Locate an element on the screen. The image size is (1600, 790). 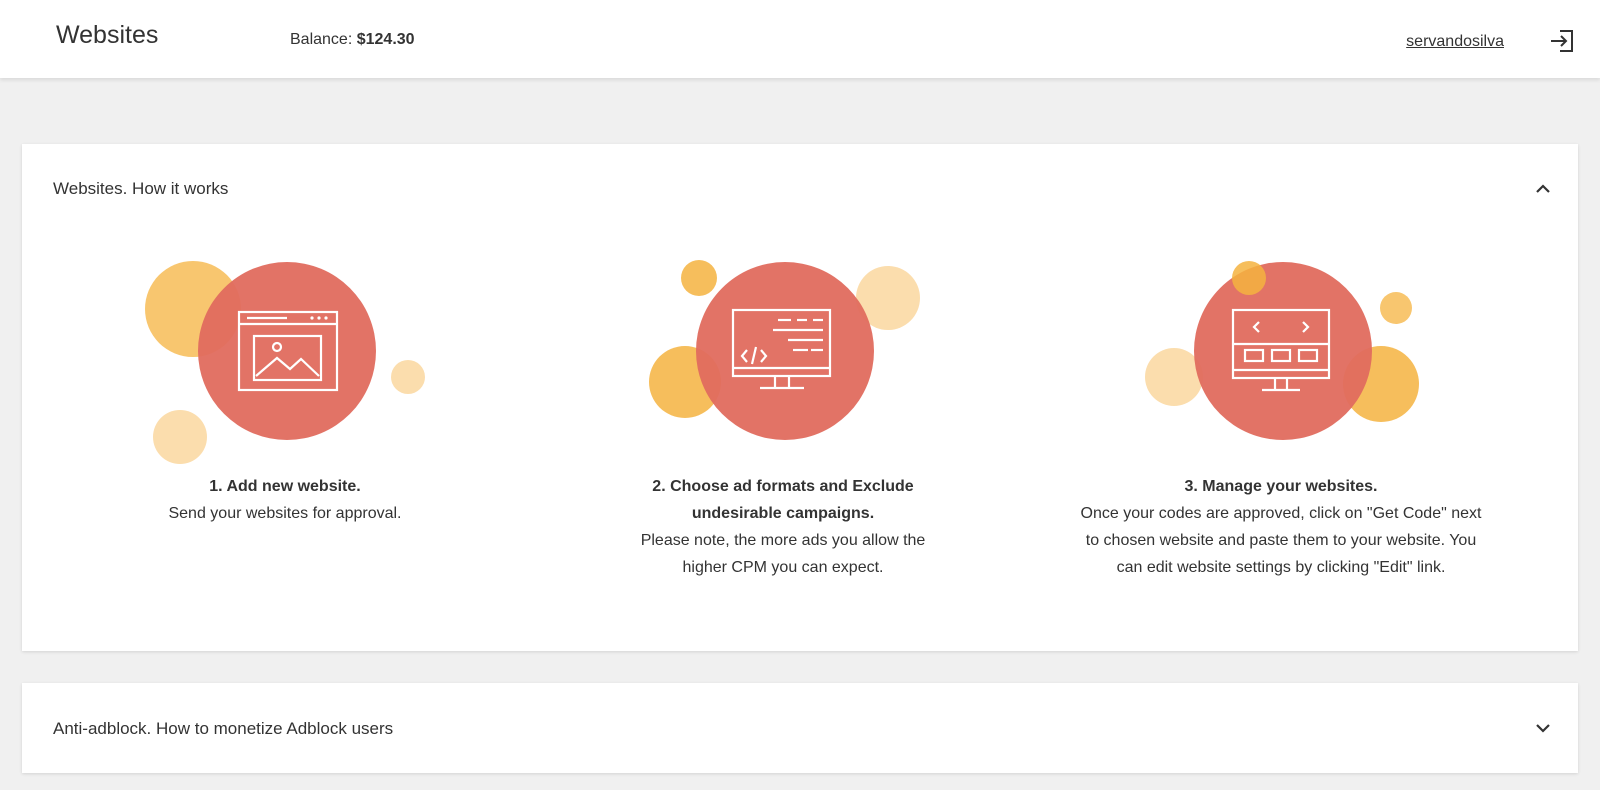
logout-icon is located at coordinates (1562, 41).